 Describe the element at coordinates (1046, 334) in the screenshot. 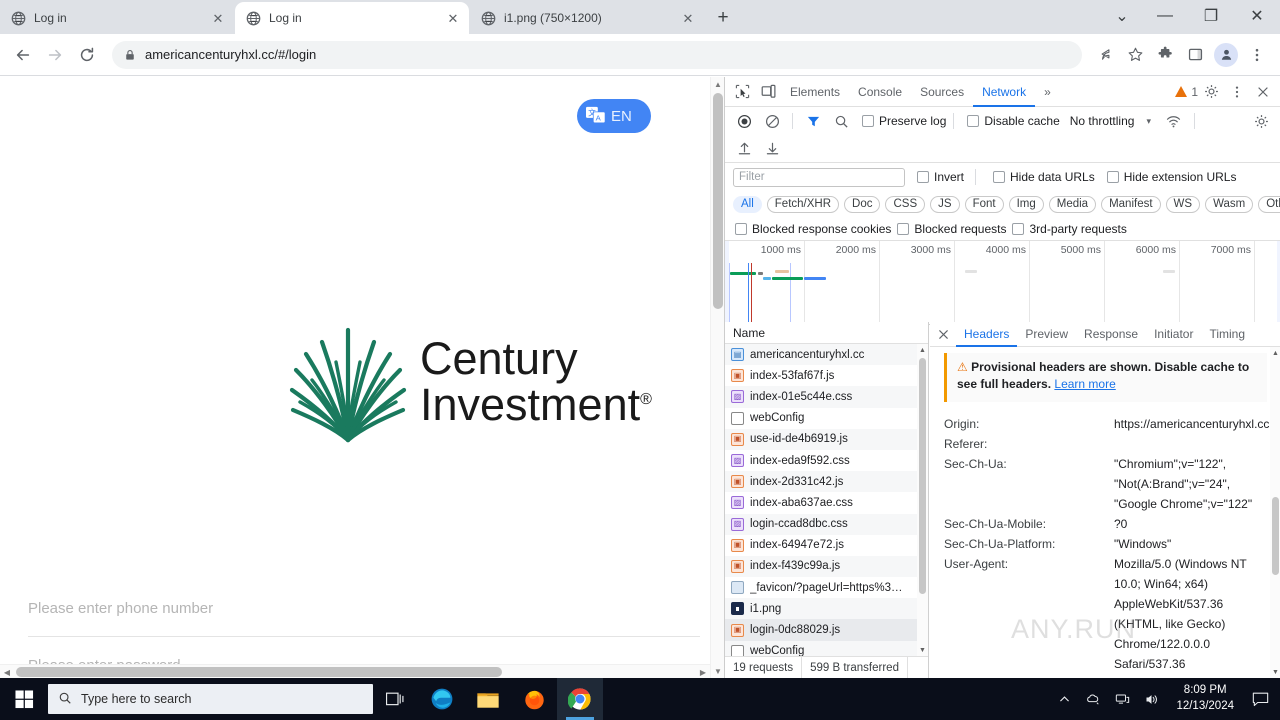

I see `detail-tab-preview: Preview` at that location.